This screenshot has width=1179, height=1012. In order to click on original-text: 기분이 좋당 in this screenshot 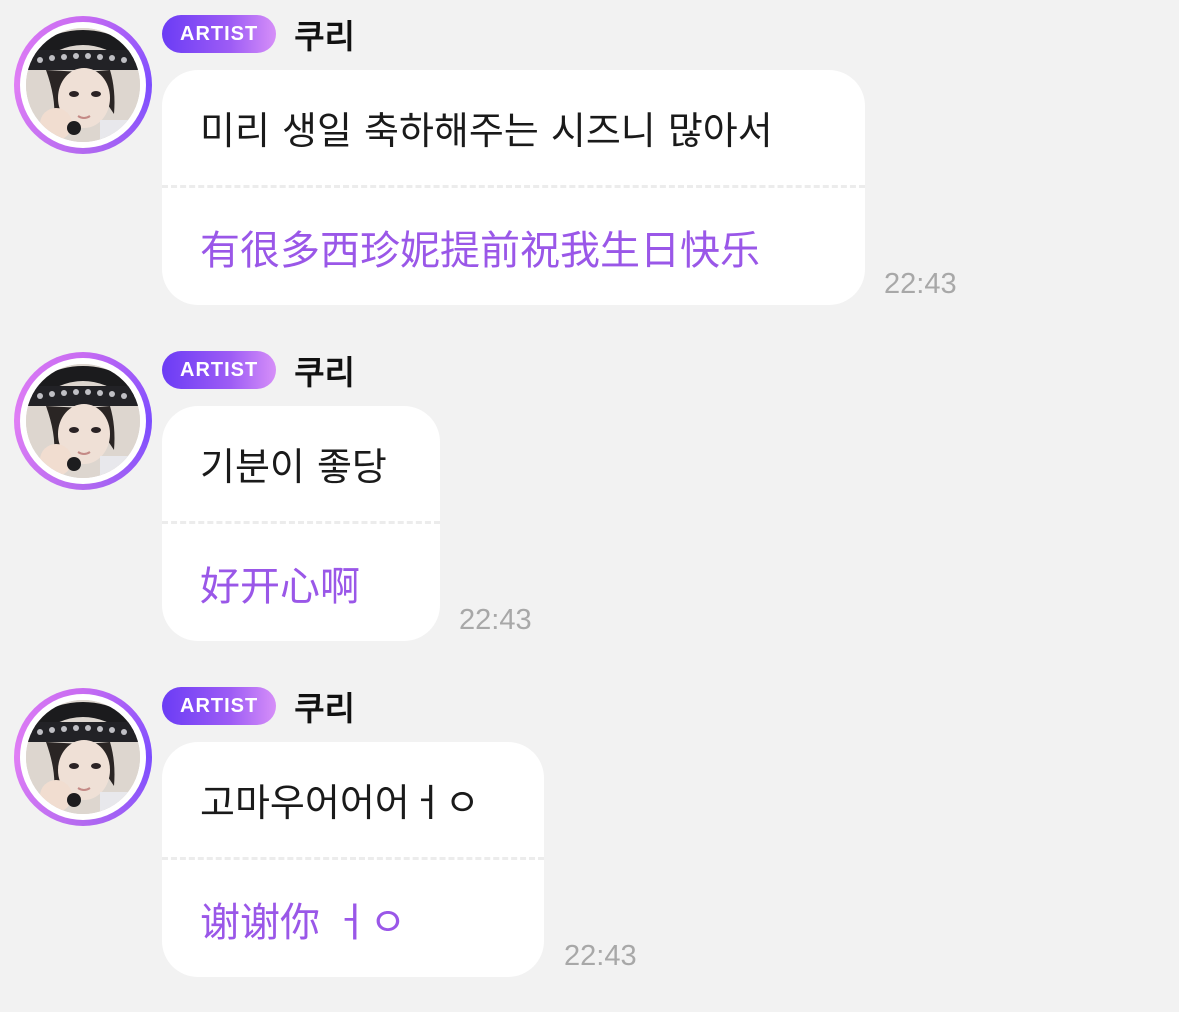, I will do `click(293, 467)`.